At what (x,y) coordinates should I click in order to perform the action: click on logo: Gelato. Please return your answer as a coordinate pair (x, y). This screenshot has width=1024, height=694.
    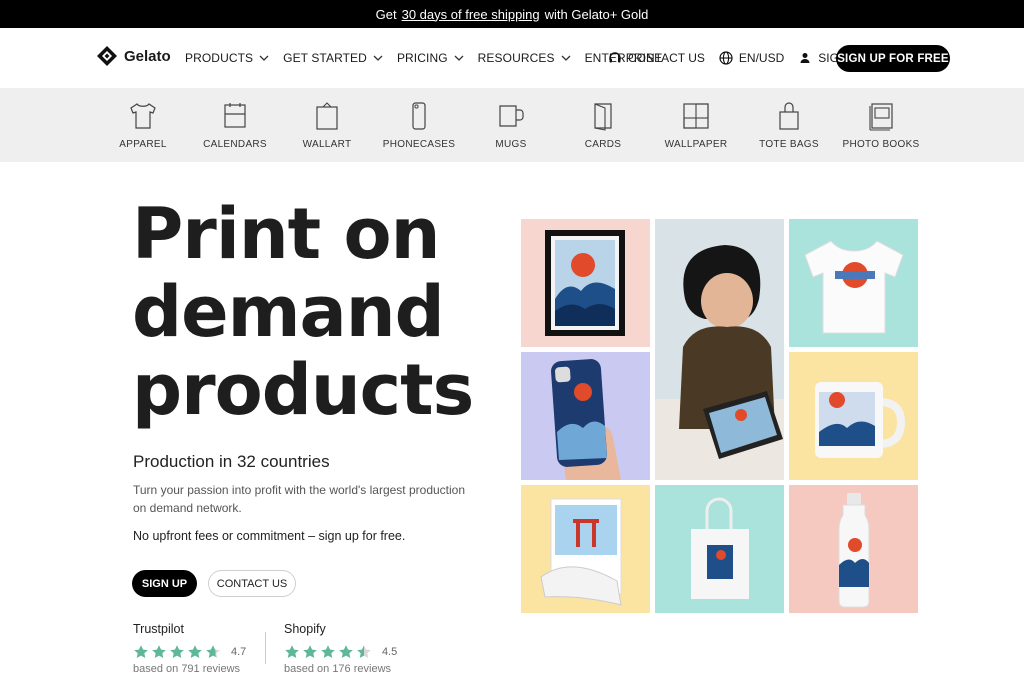
    Looking at the image, I should click on (133, 56).